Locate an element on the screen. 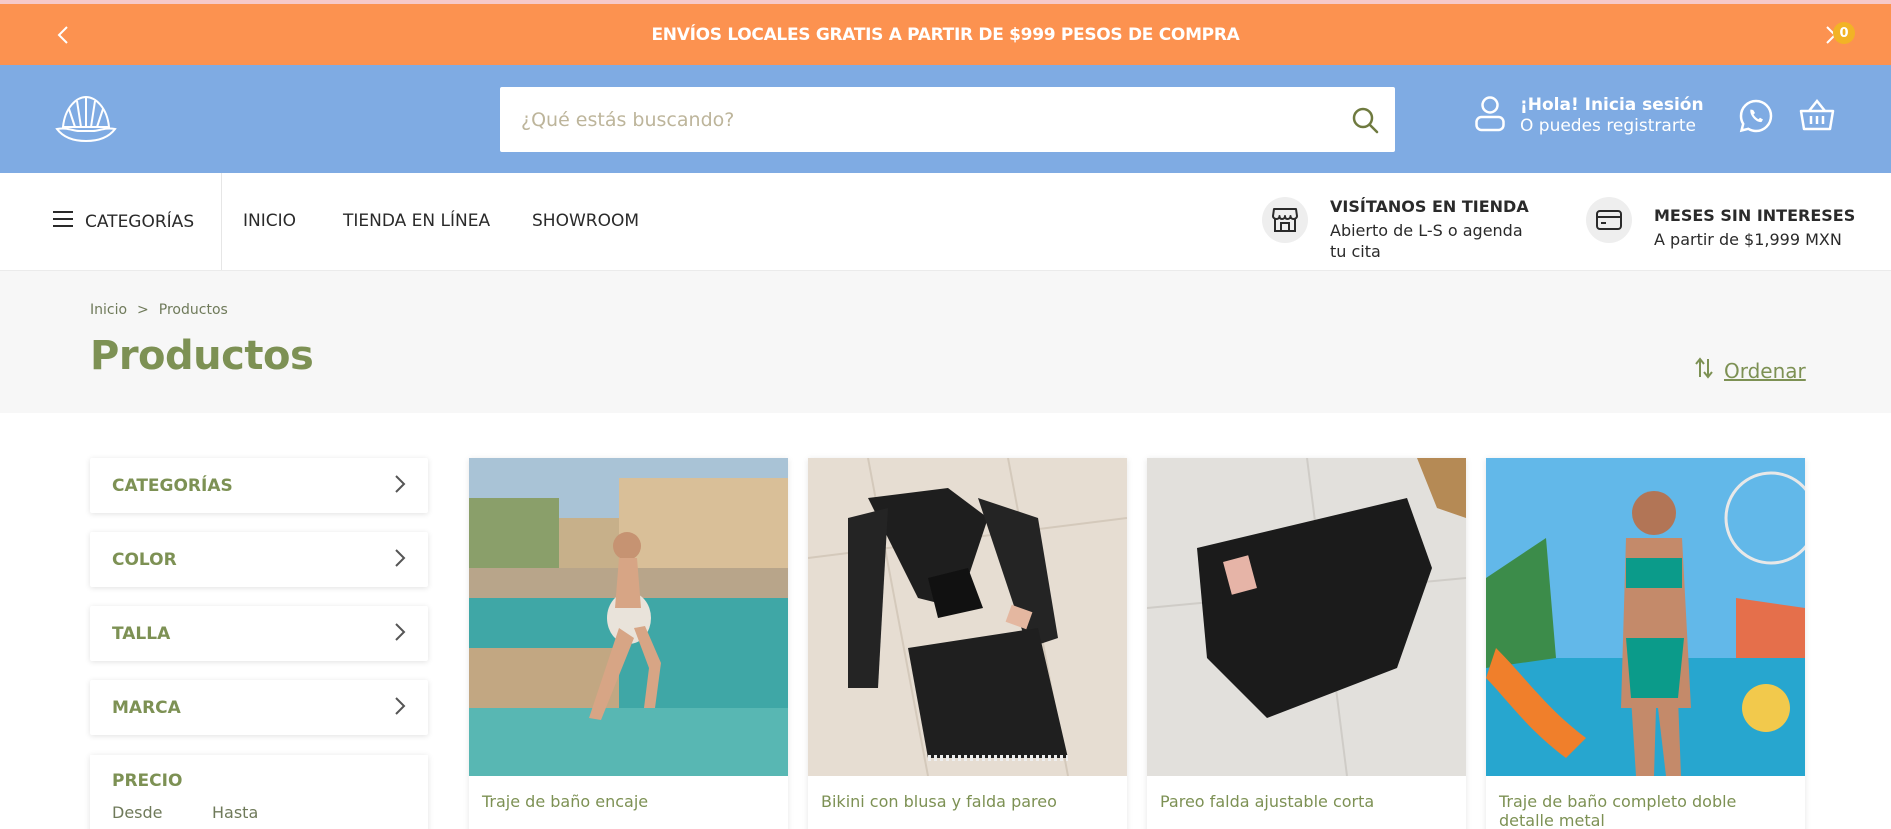 The height and width of the screenshot is (829, 1891). product-card: Traje de baño encaje is located at coordinates (628, 643).